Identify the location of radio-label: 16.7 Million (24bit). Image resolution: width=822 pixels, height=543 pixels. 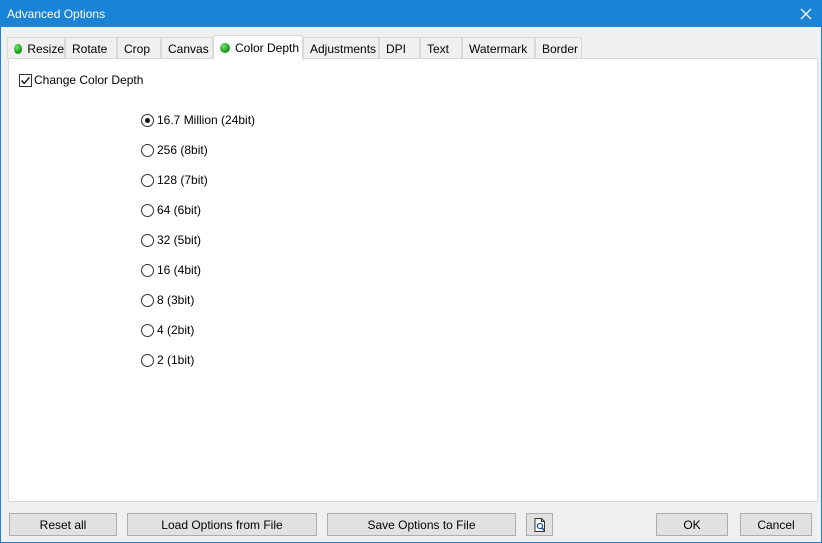
(206, 120).